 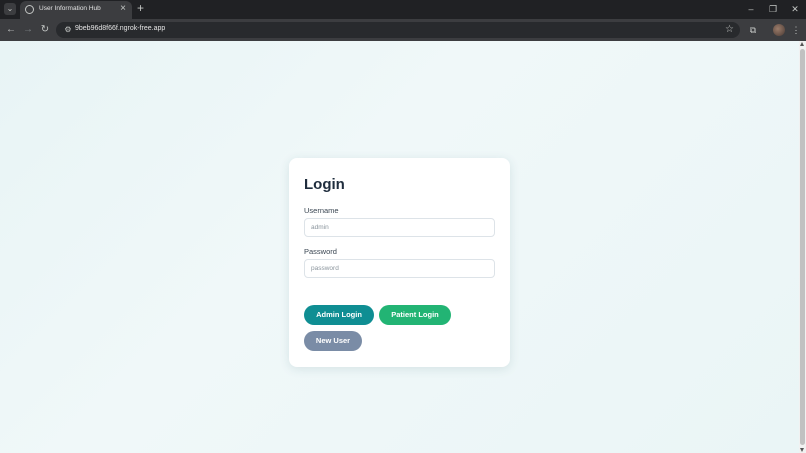 What do you see at coordinates (802, 450) in the screenshot?
I see `scroll-down-arrow-icon` at bounding box center [802, 450].